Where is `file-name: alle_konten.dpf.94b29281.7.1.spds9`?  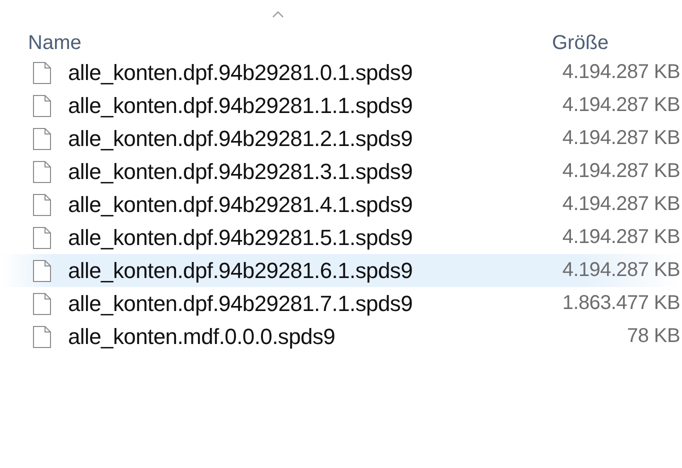 file-name: alle_konten.dpf.94b29281.7.1.spds9 is located at coordinates (241, 303).